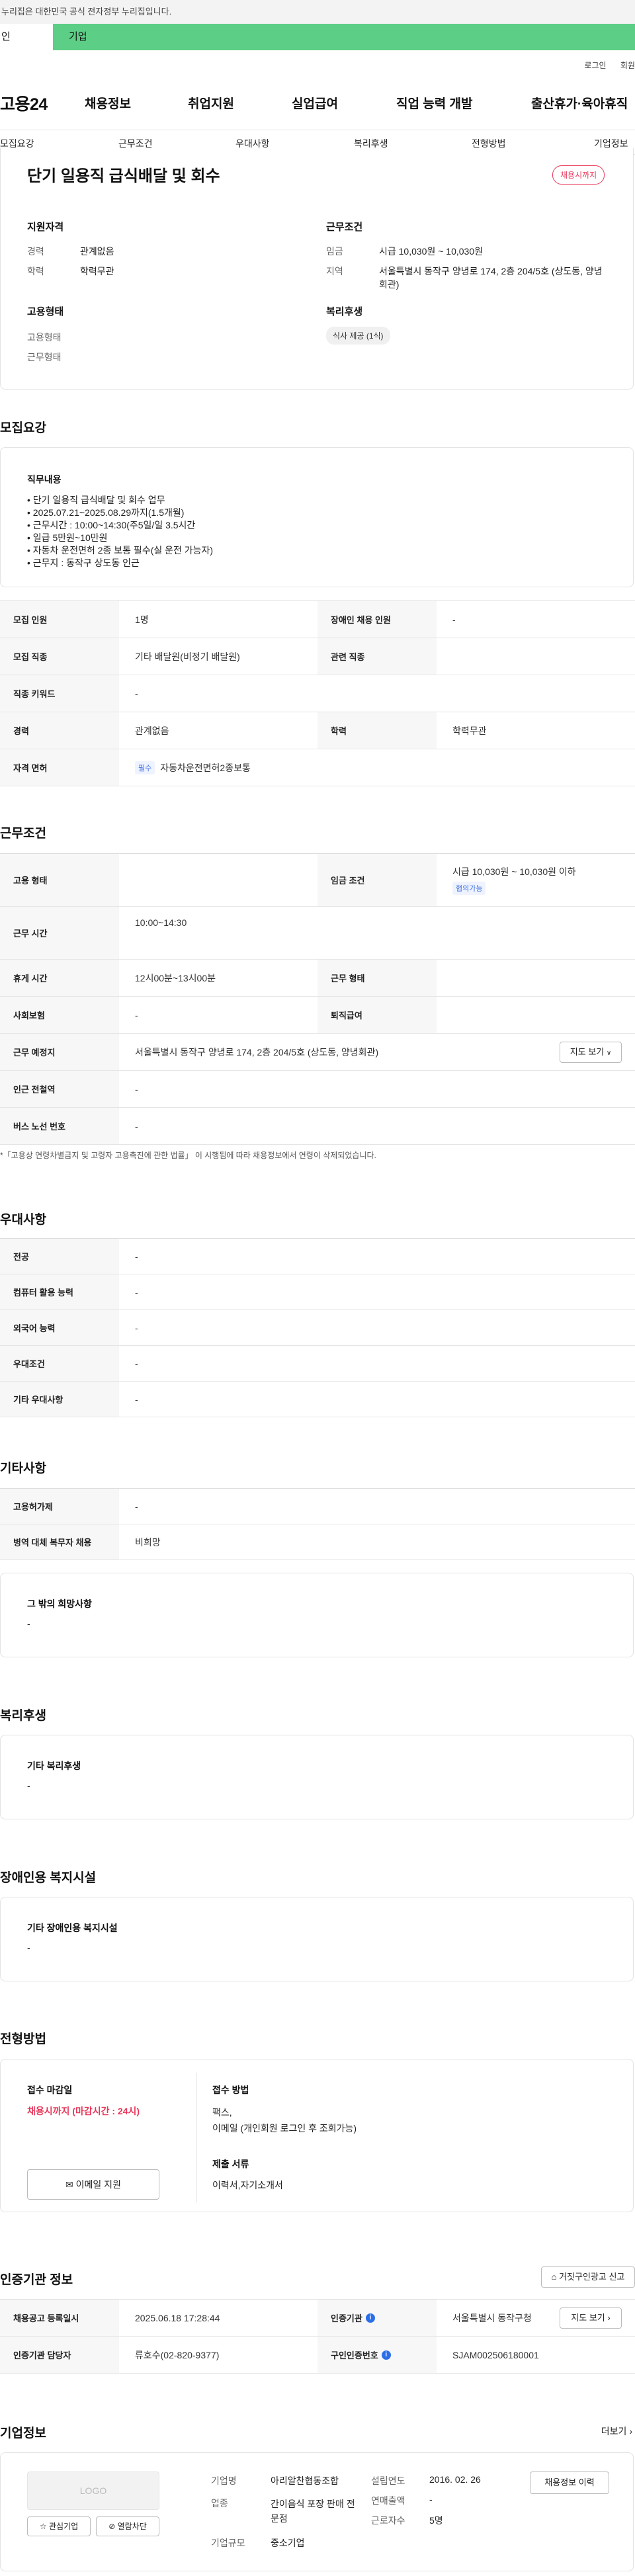 The width and height of the screenshot is (635, 2576). What do you see at coordinates (136, 1292) in the screenshot?
I see `computer-value: -` at bounding box center [136, 1292].